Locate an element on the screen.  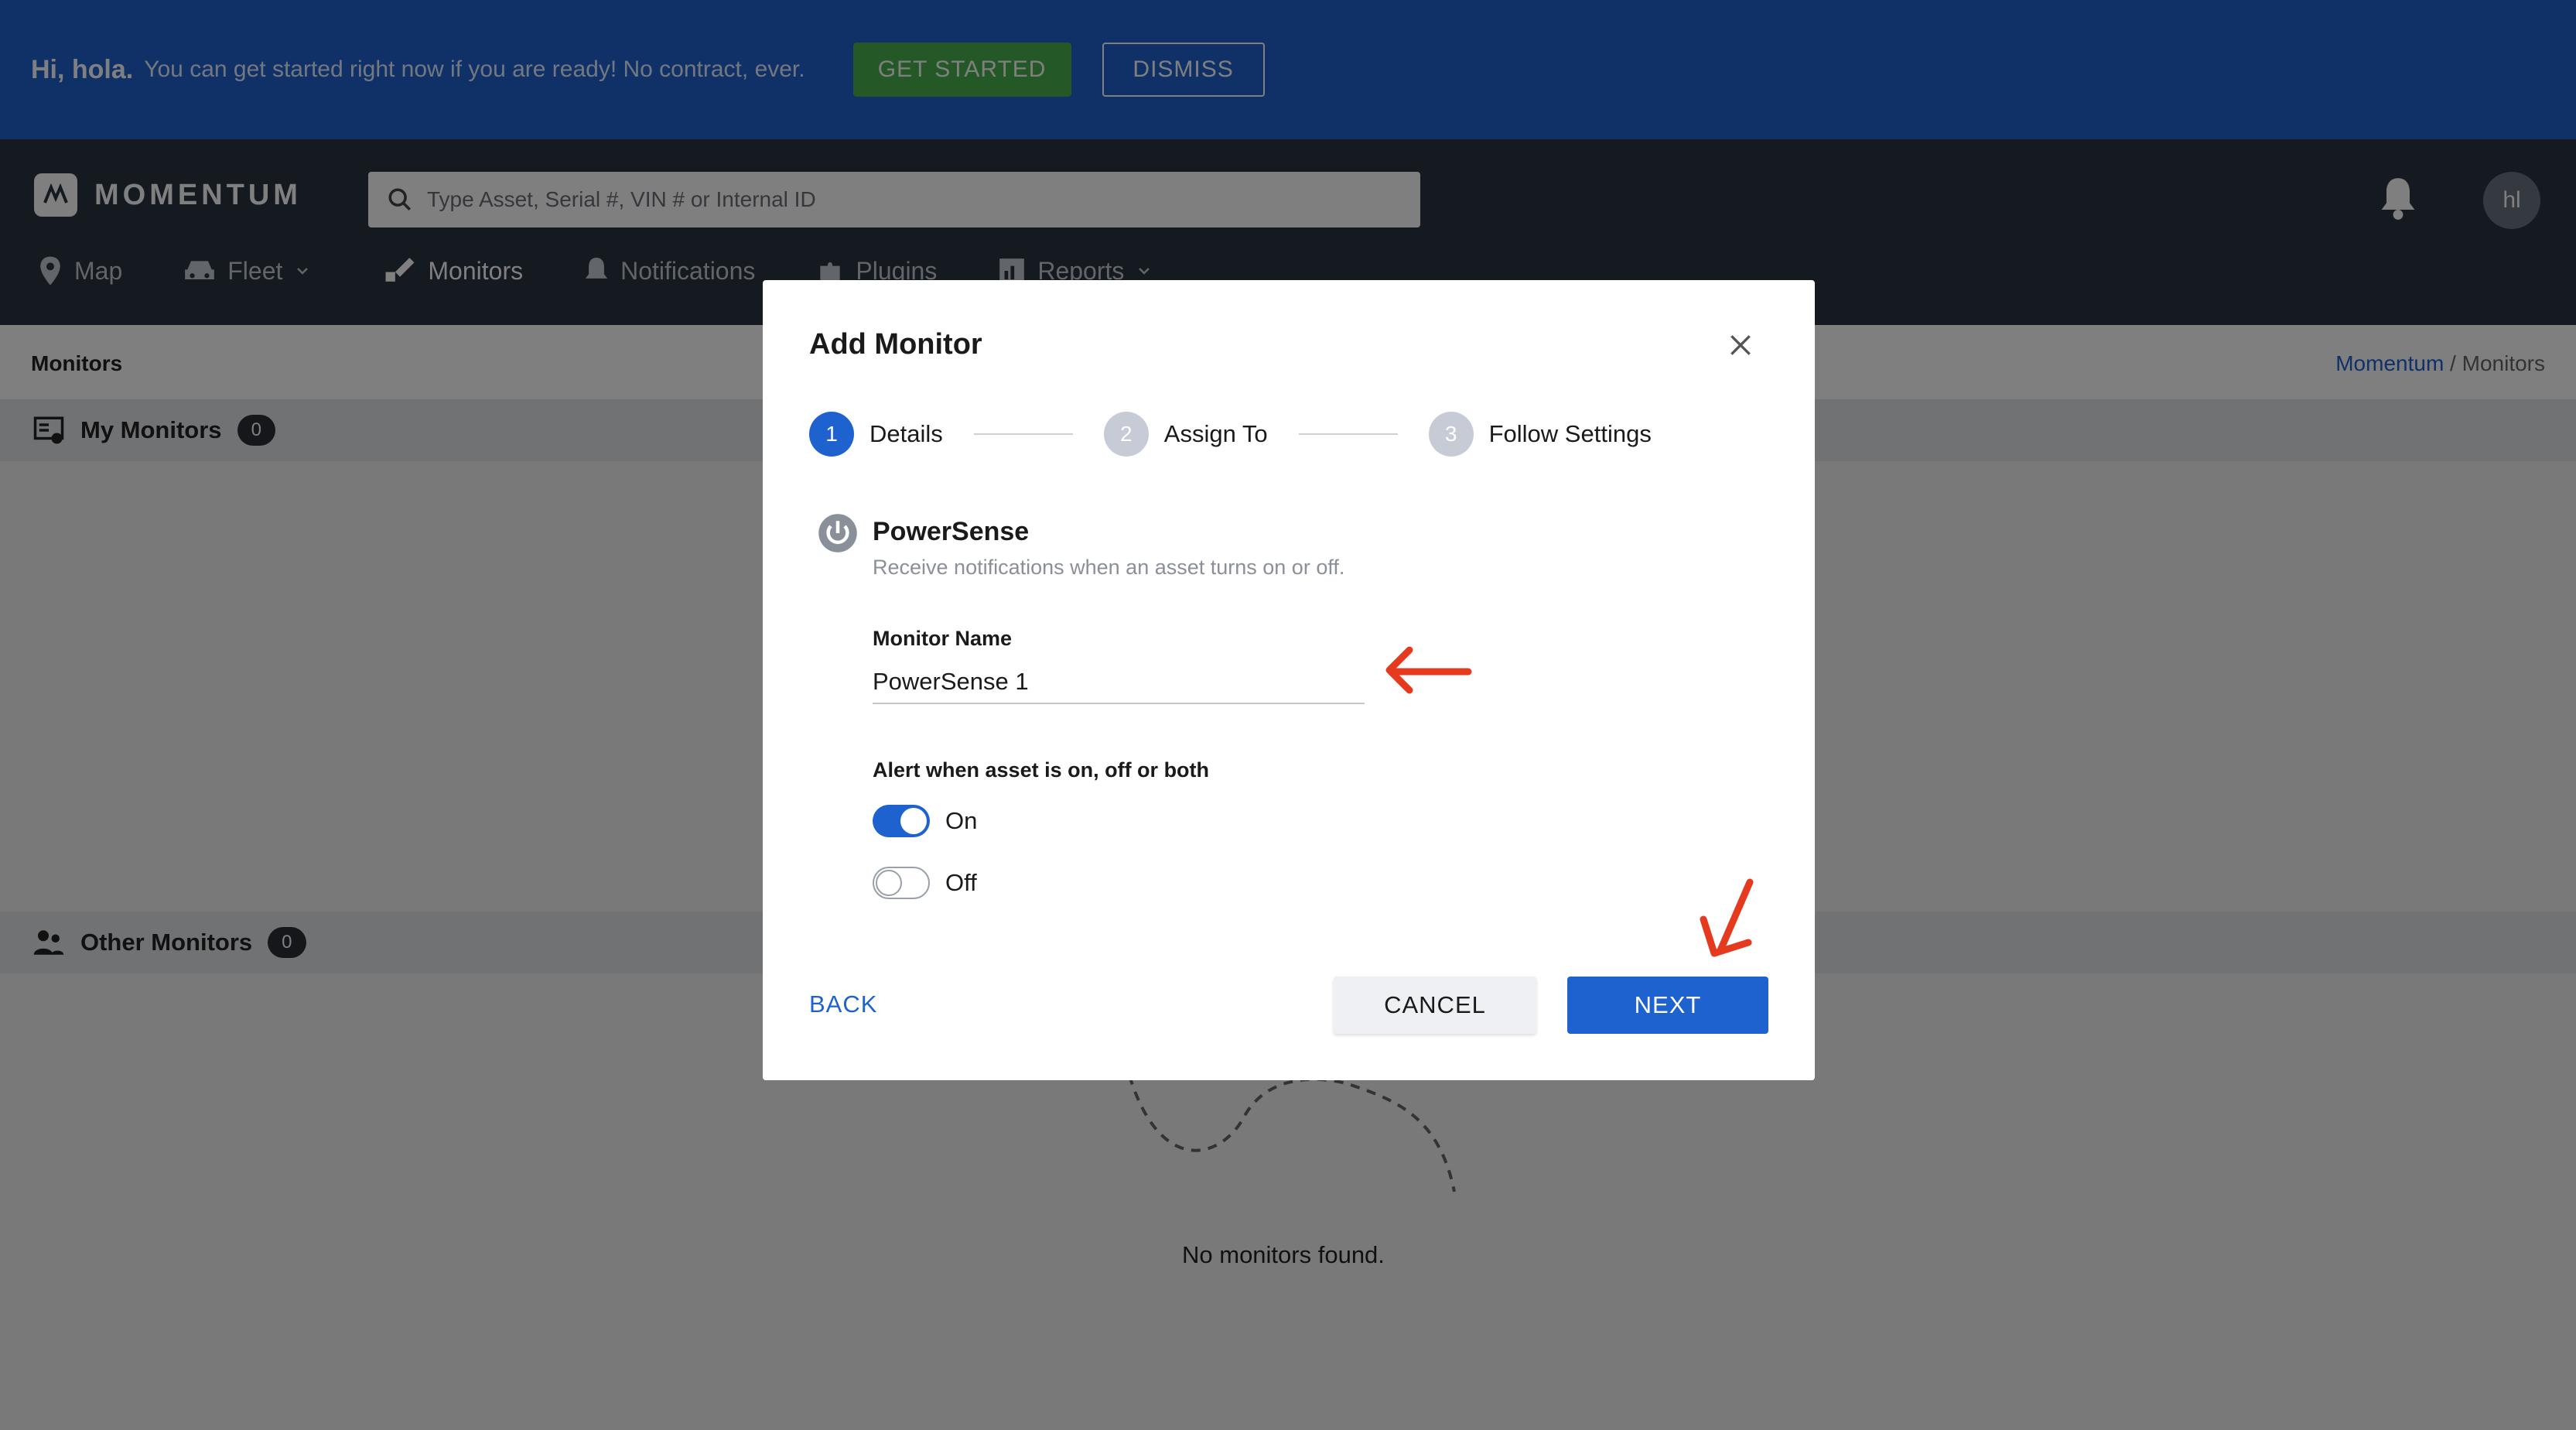
toggle-on-switch is located at coordinates (901, 821).